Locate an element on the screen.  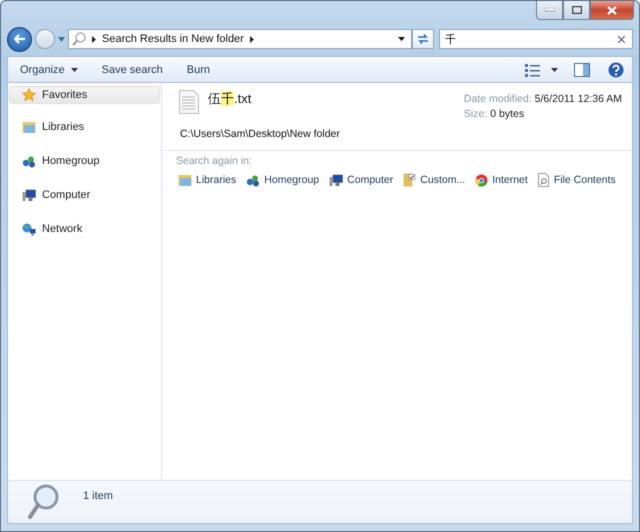
maximize-icon is located at coordinates (577, 10).